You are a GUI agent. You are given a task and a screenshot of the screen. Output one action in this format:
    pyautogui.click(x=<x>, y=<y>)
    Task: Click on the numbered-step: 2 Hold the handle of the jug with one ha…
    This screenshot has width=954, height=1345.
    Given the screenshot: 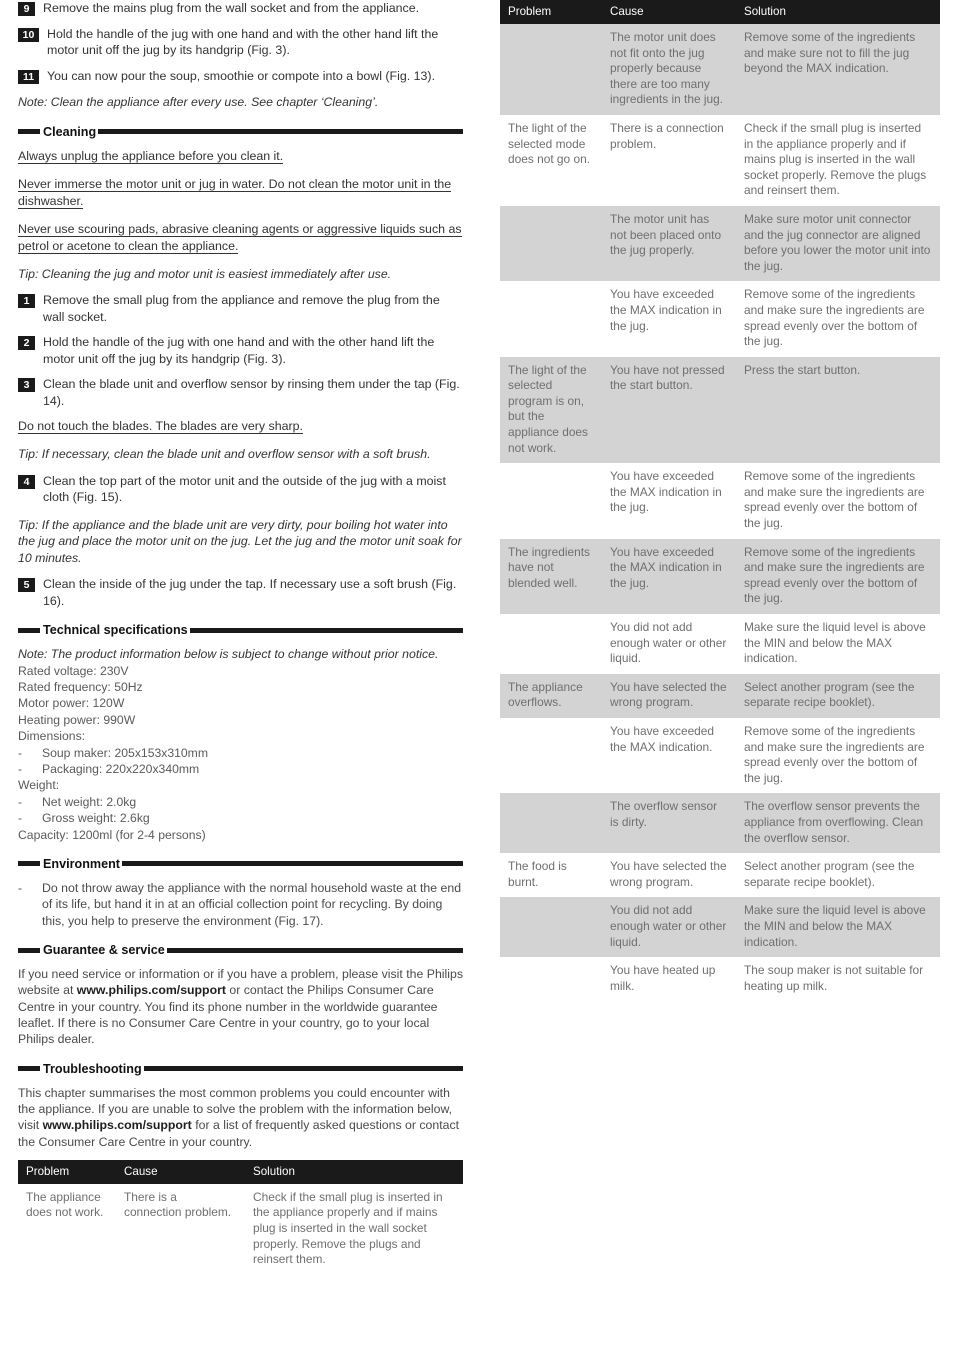 What is the action you would take?
    pyautogui.click(x=240, y=350)
    